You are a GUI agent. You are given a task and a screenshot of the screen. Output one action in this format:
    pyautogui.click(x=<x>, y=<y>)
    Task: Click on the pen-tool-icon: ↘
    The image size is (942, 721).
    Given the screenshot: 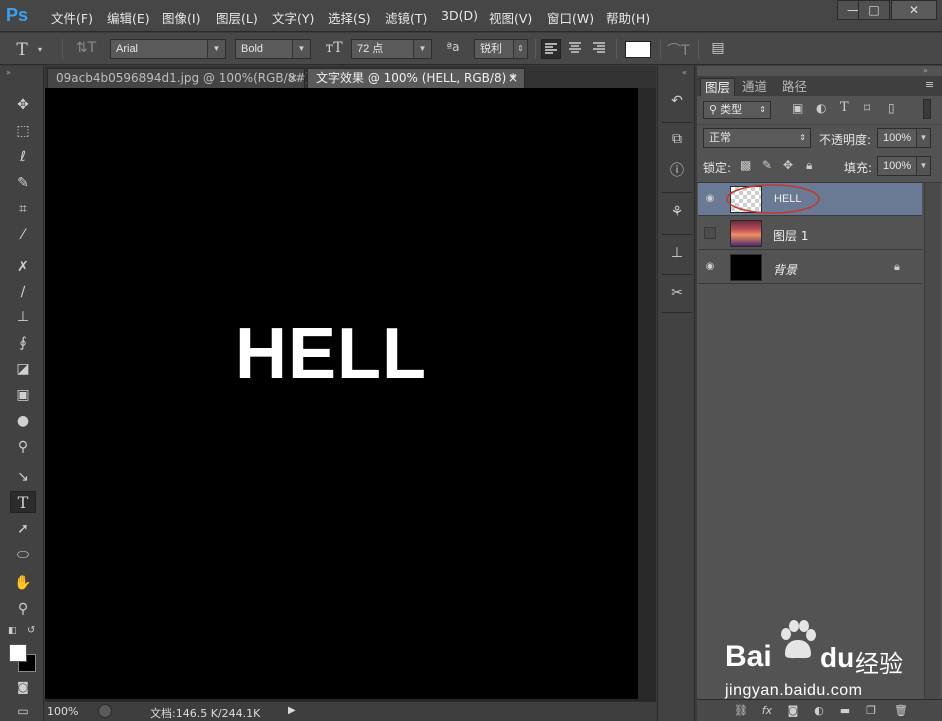 What is the action you would take?
    pyautogui.click(x=23, y=477)
    